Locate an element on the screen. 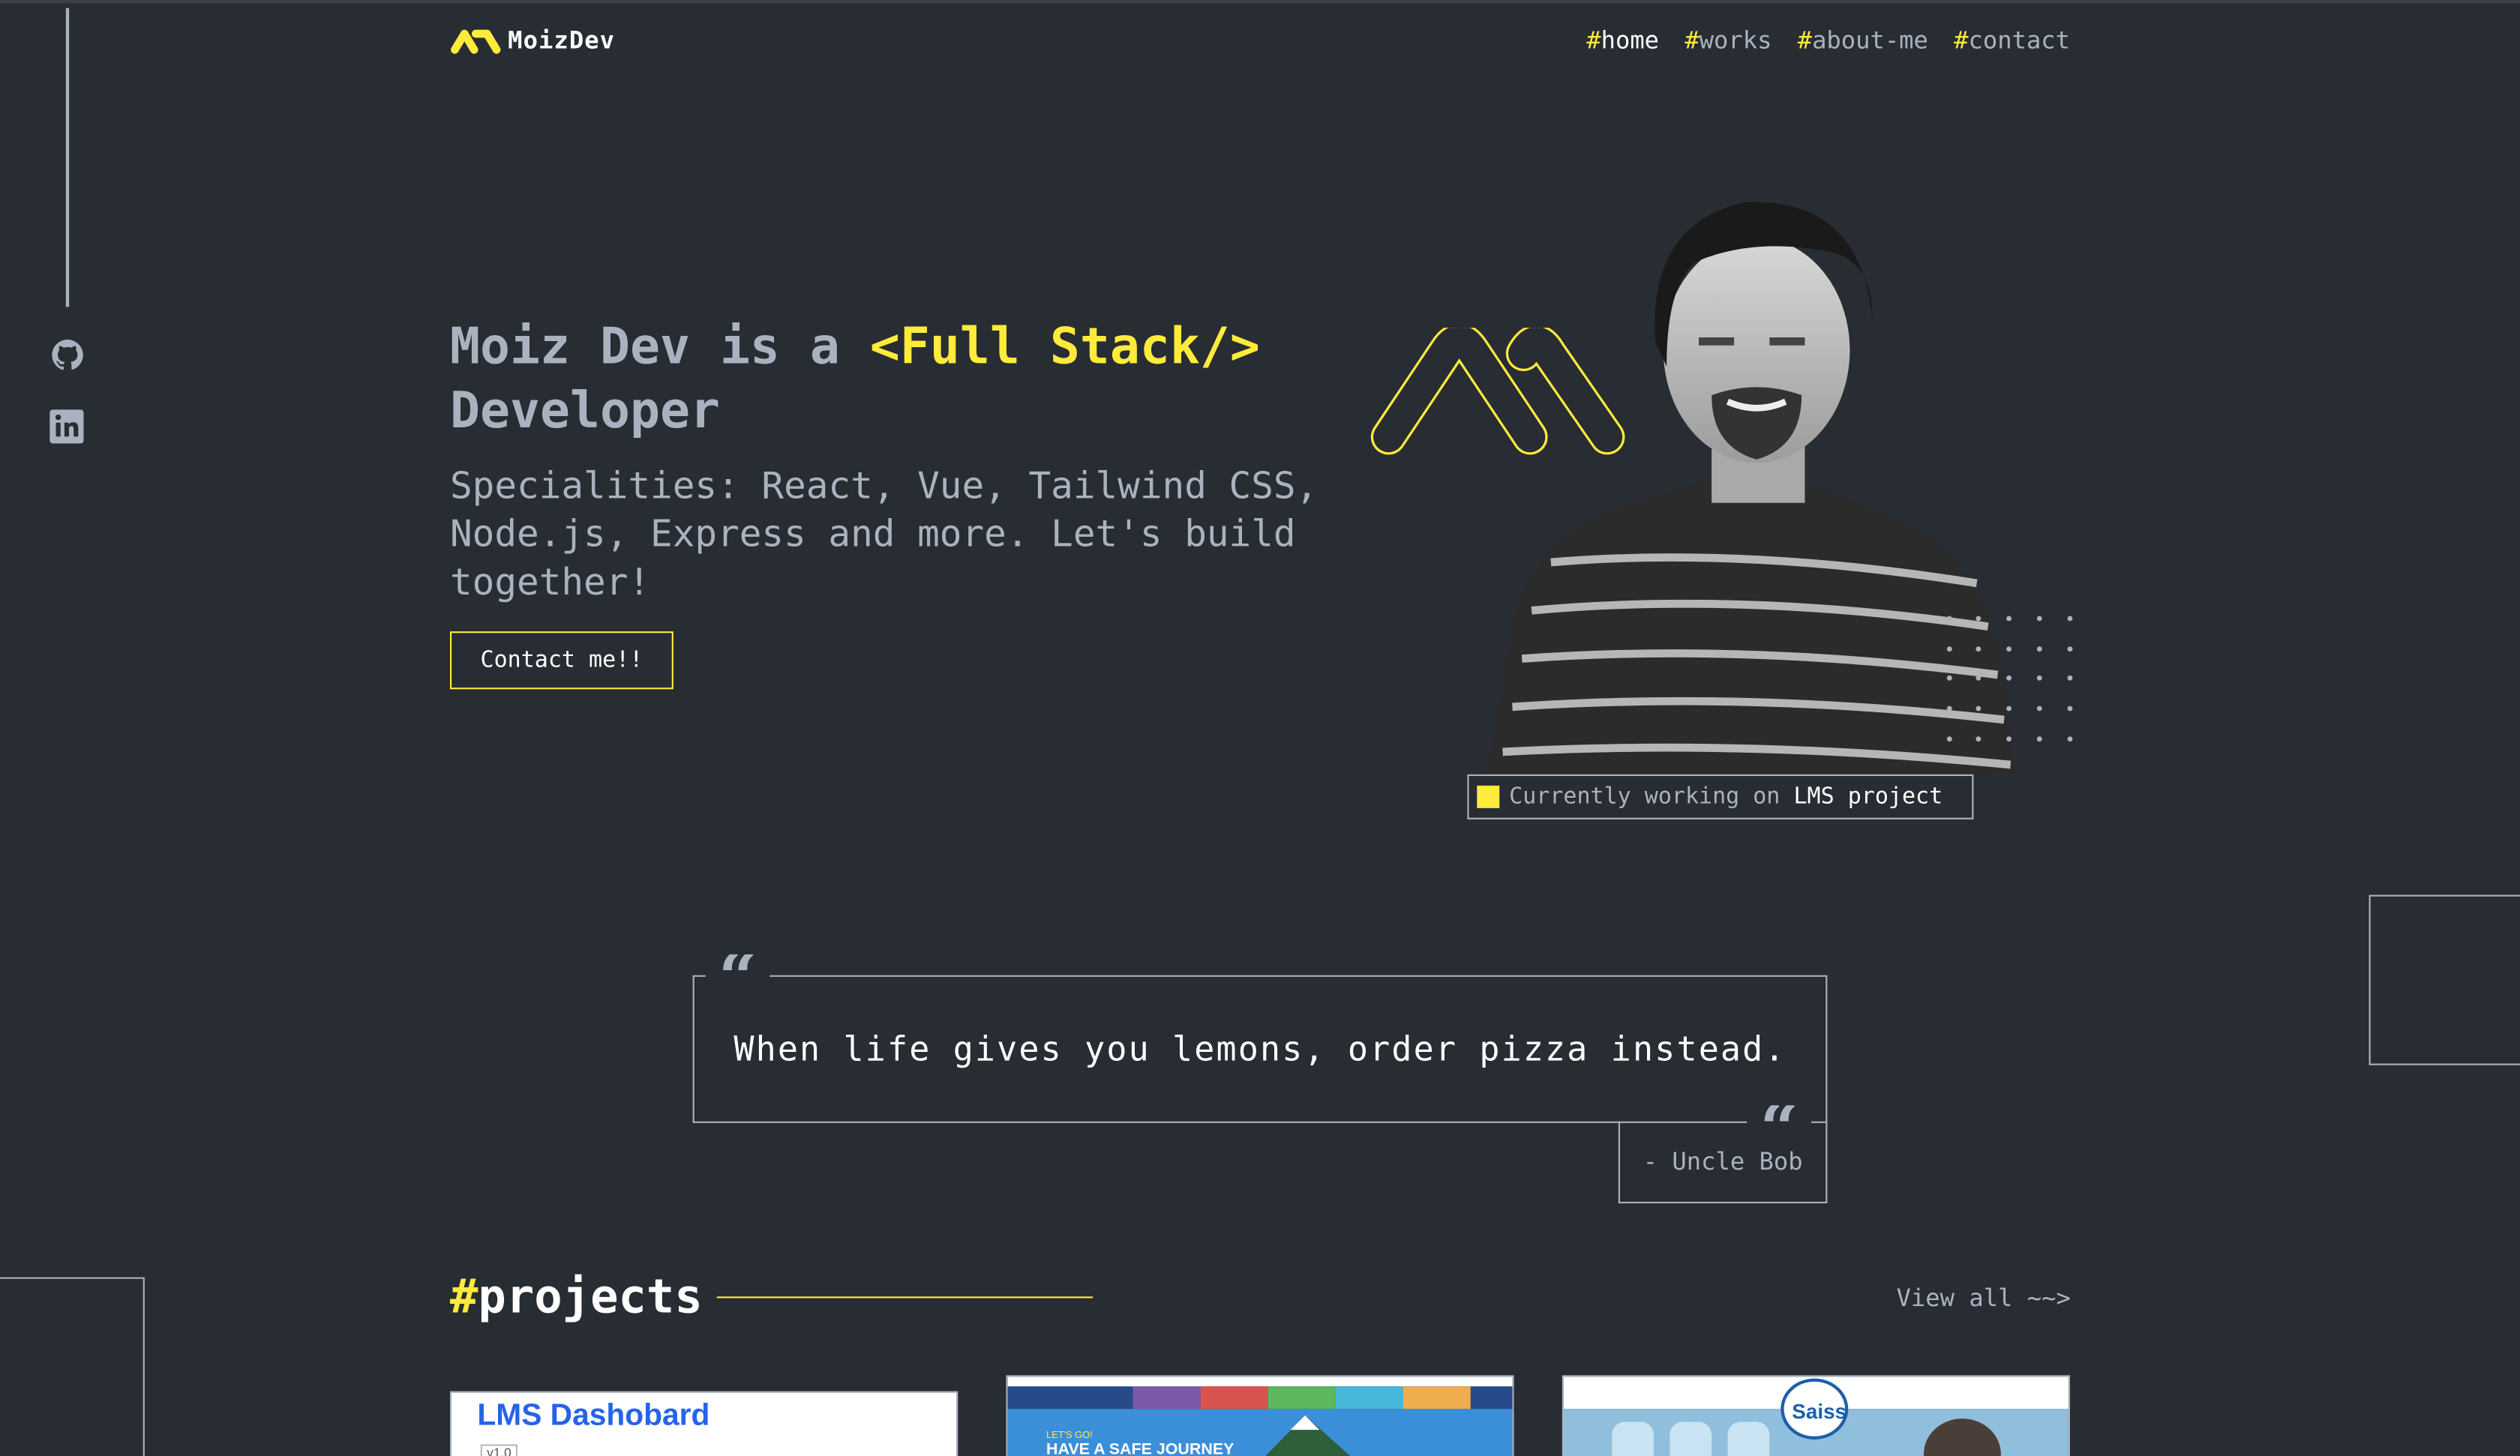 The width and height of the screenshot is (2520, 1456). decorative-rectangle-right is located at coordinates (2444, 979).